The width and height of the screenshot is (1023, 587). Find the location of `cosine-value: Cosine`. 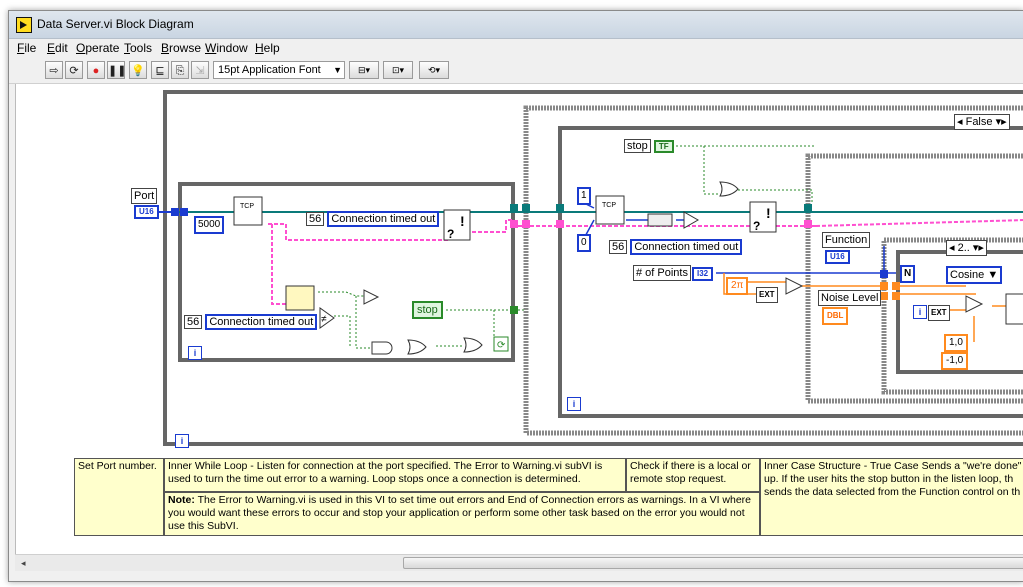

cosine-value: Cosine is located at coordinates (967, 275).